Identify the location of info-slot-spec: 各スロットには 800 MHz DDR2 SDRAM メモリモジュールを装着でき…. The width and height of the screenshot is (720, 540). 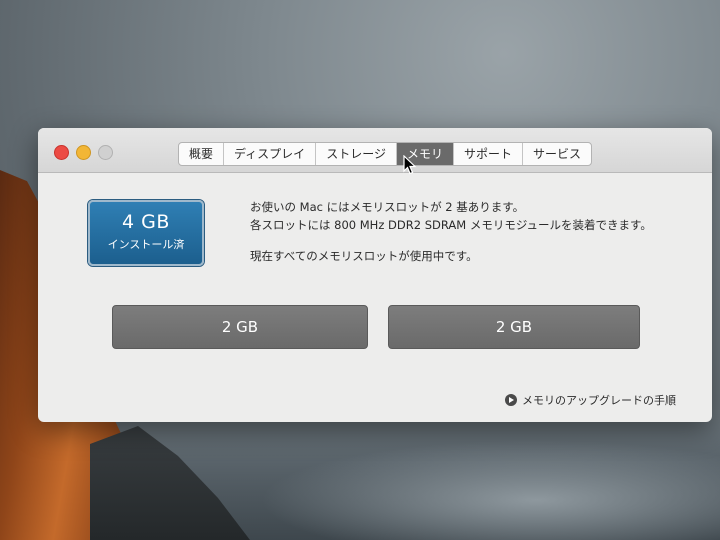
(451, 225).